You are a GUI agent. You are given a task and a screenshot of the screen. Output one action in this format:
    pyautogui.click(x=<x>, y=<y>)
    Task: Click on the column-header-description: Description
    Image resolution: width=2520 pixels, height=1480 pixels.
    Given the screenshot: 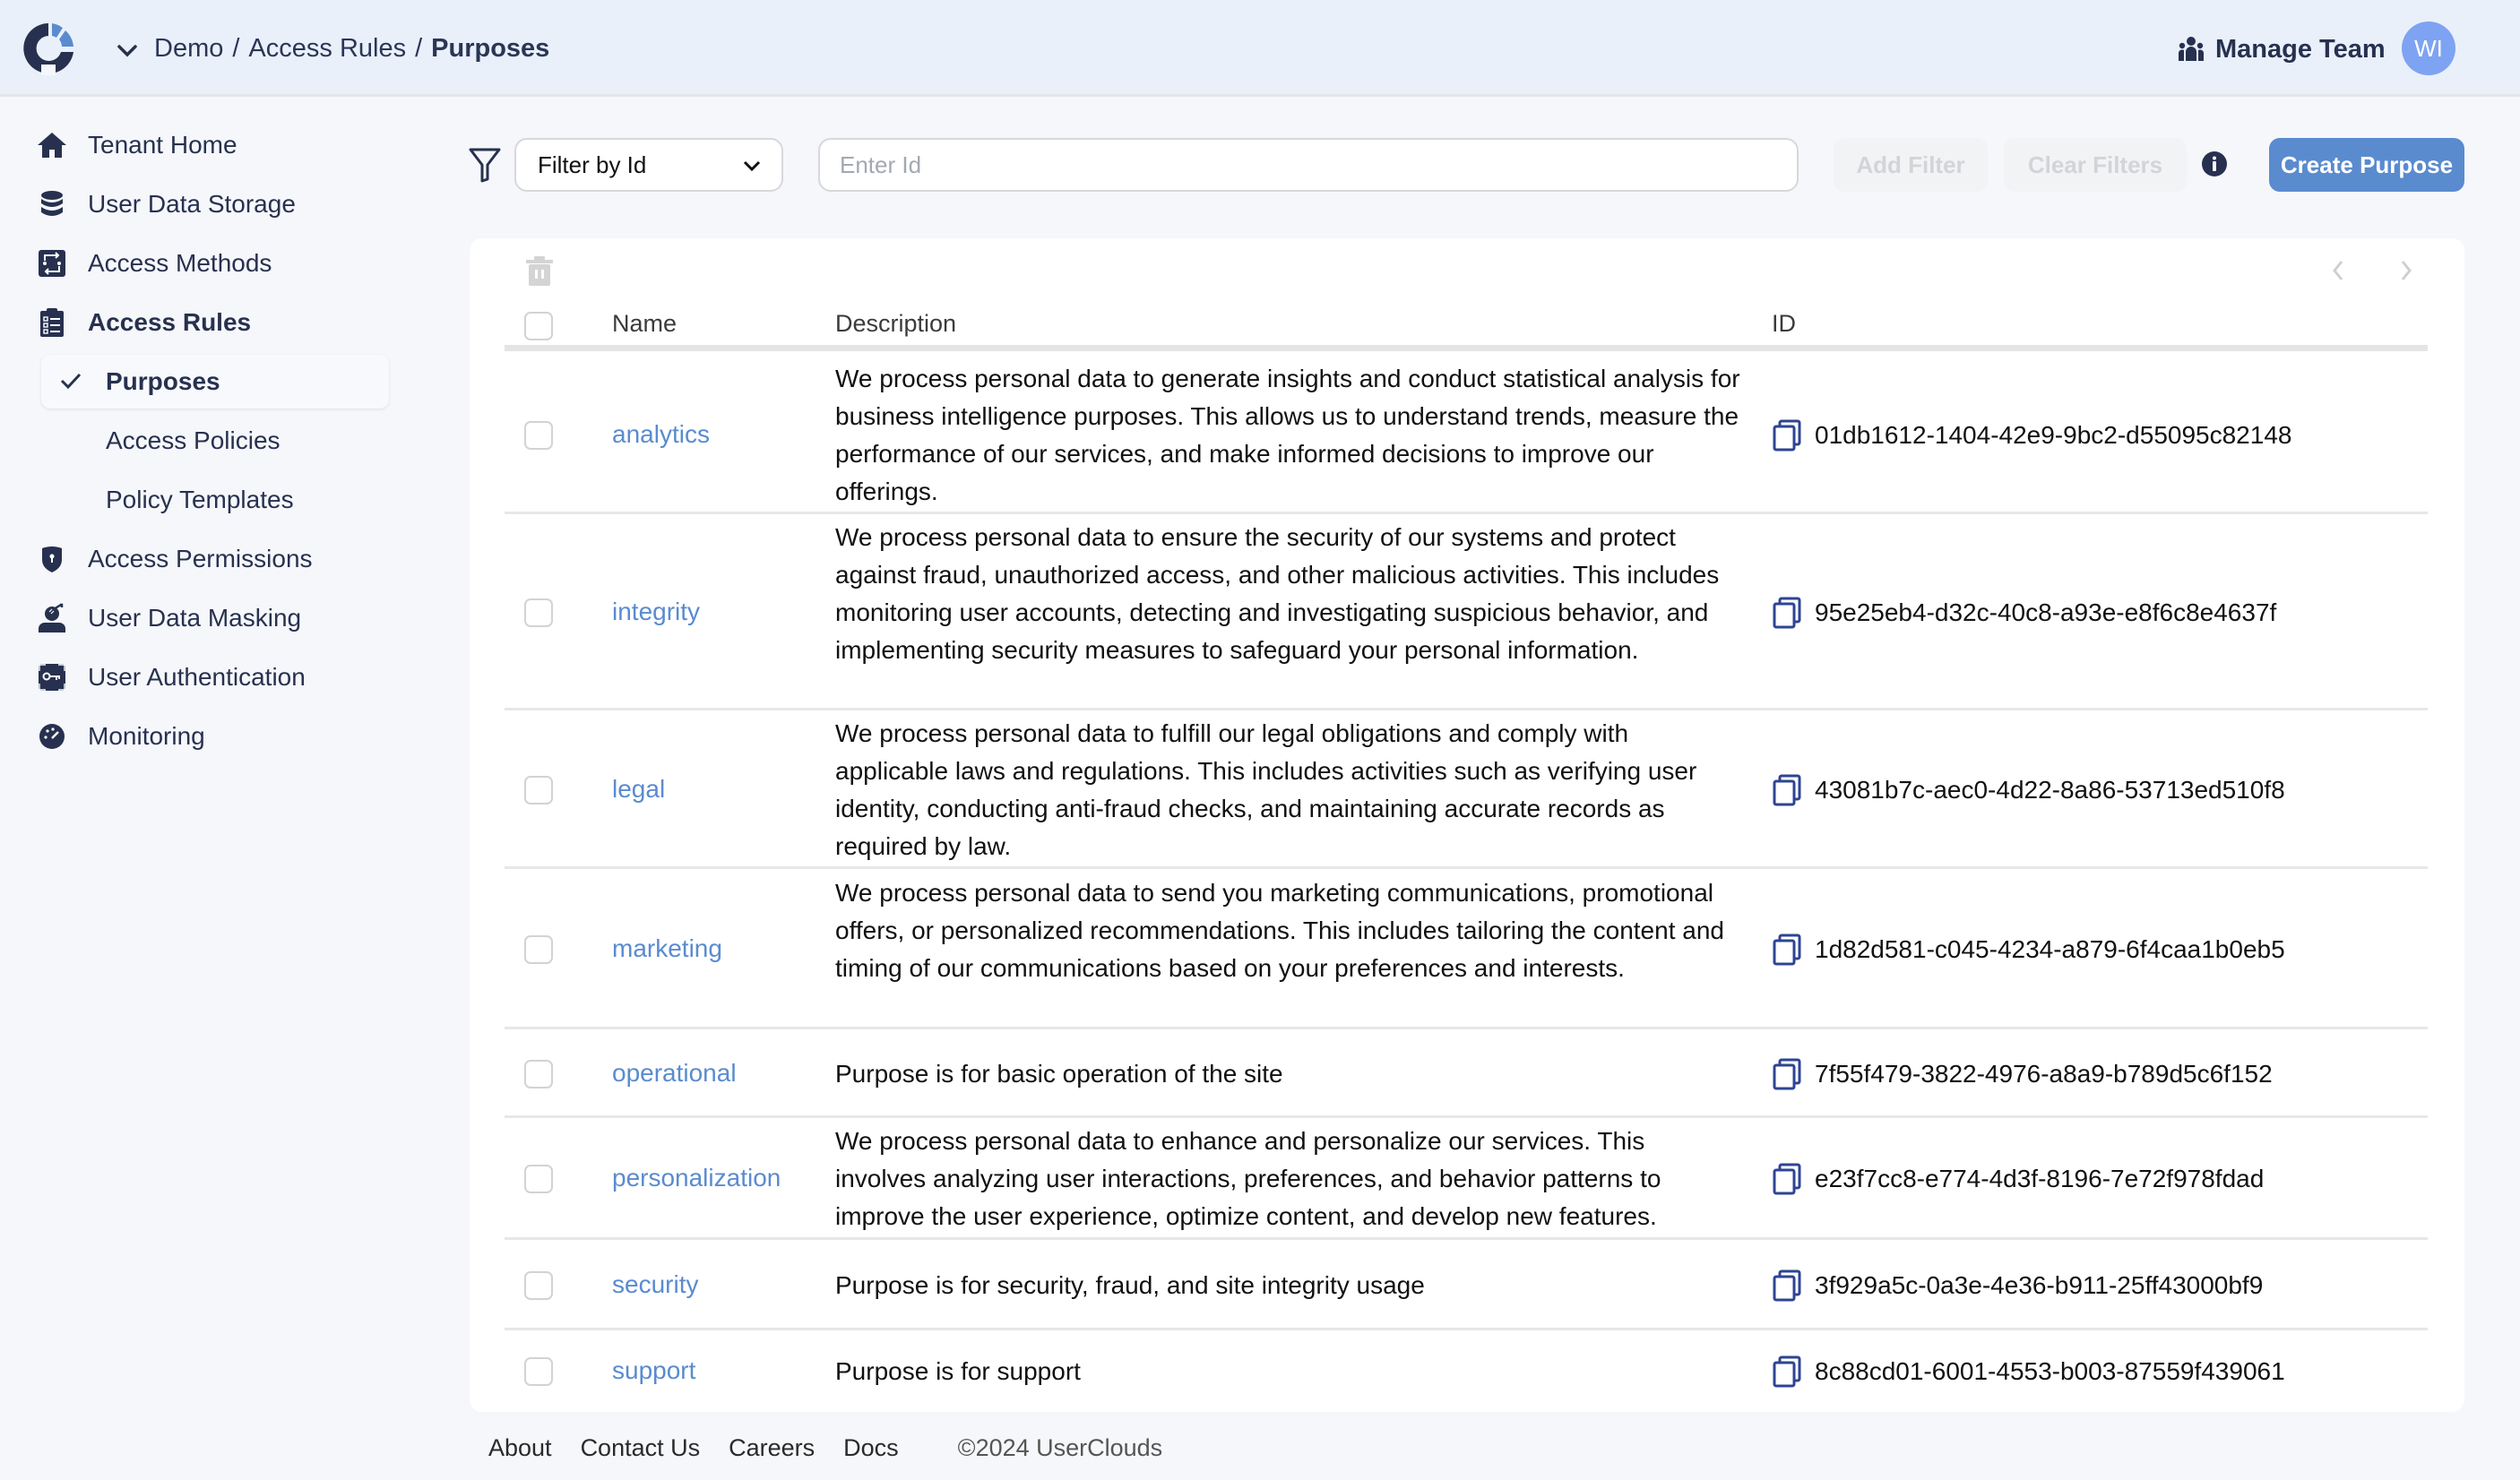 What is the action you would take?
    pyautogui.click(x=896, y=323)
    